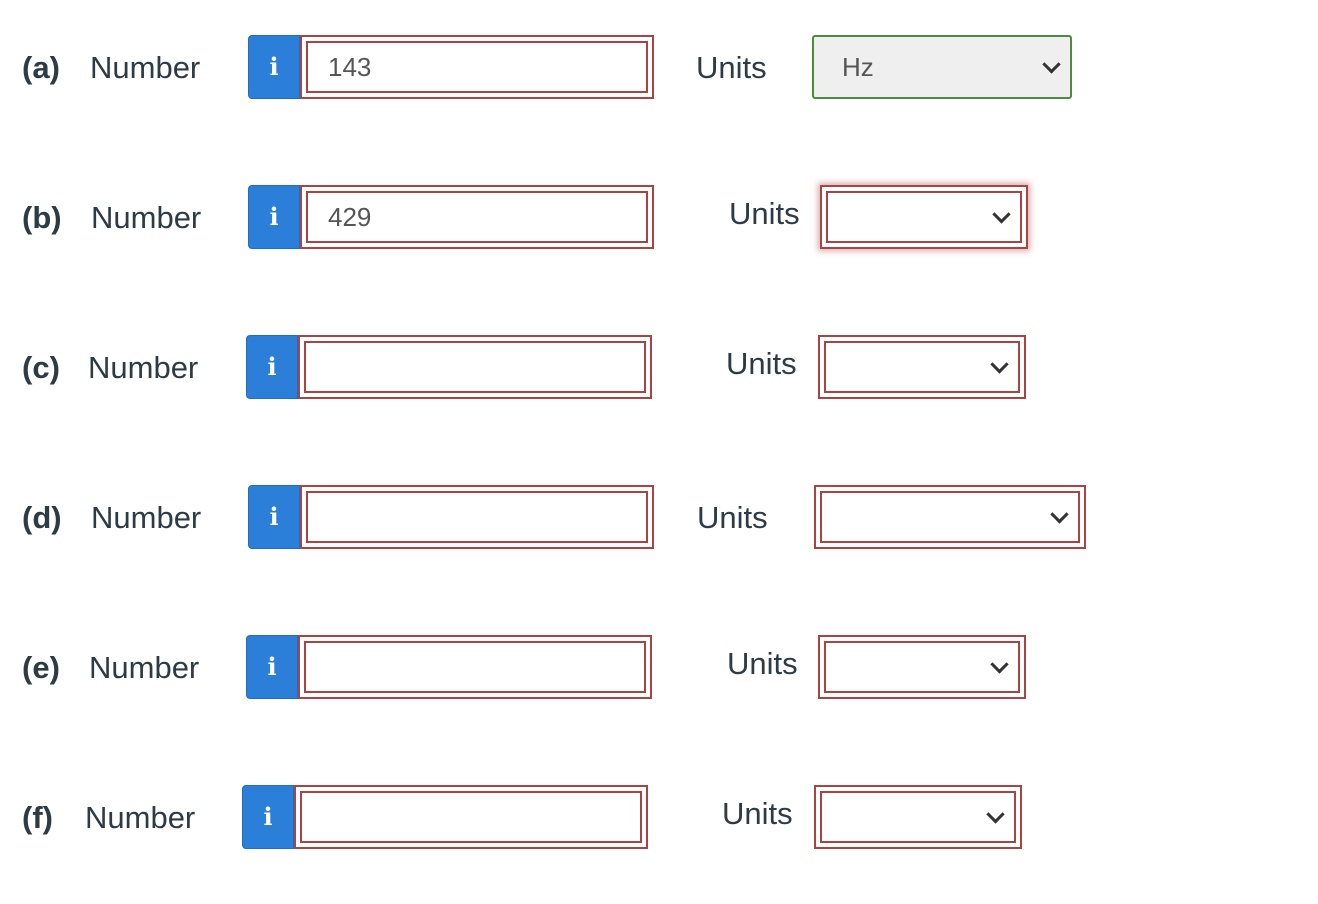 The image size is (1318, 904). What do you see at coordinates (42, 217) in the screenshot?
I see `part-label: (b)` at bounding box center [42, 217].